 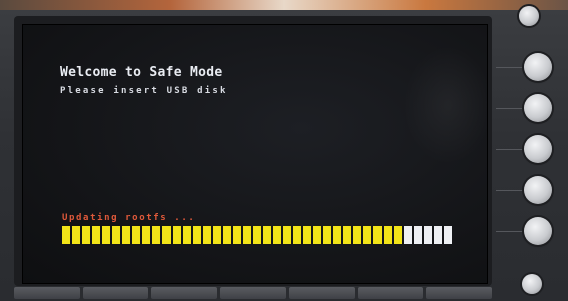 What do you see at coordinates (284, 5) in the screenshot?
I see `top-edge` at bounding box center [284, 5].